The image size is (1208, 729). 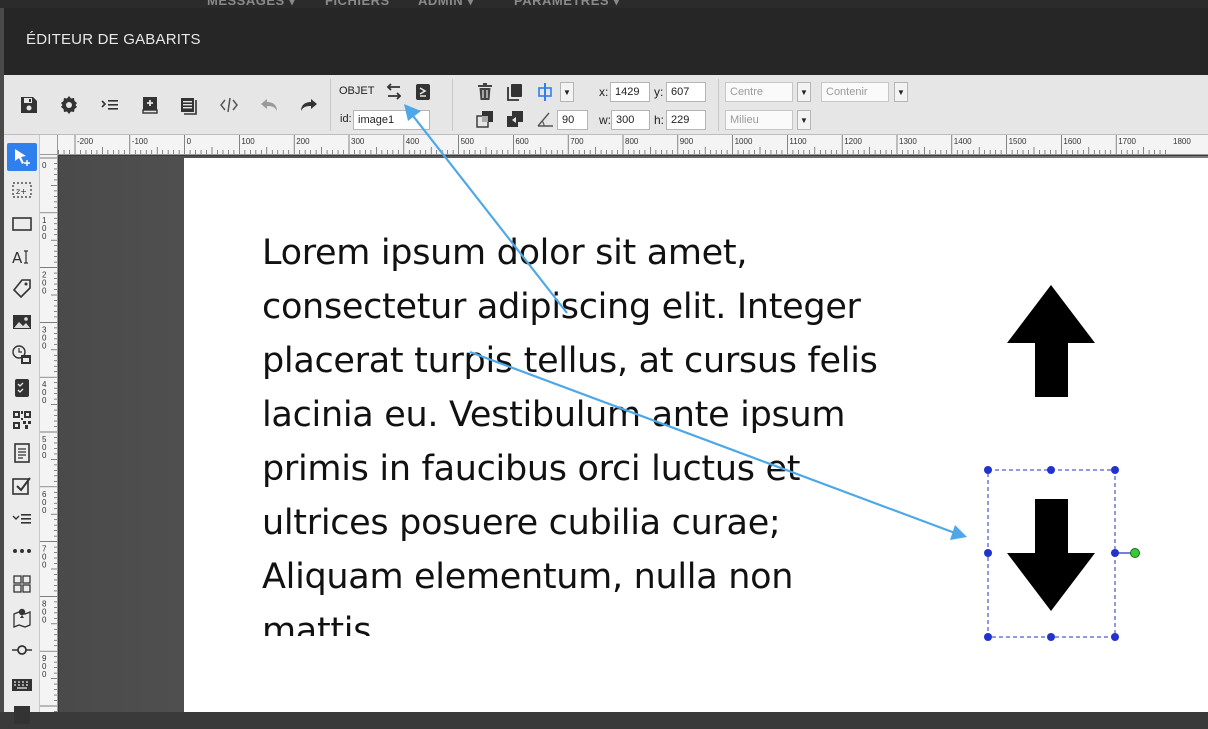 What do you see at coordinates (515, 119) in the screenshot?
I see `bring-front-icon` at bounding box center [515, 119].